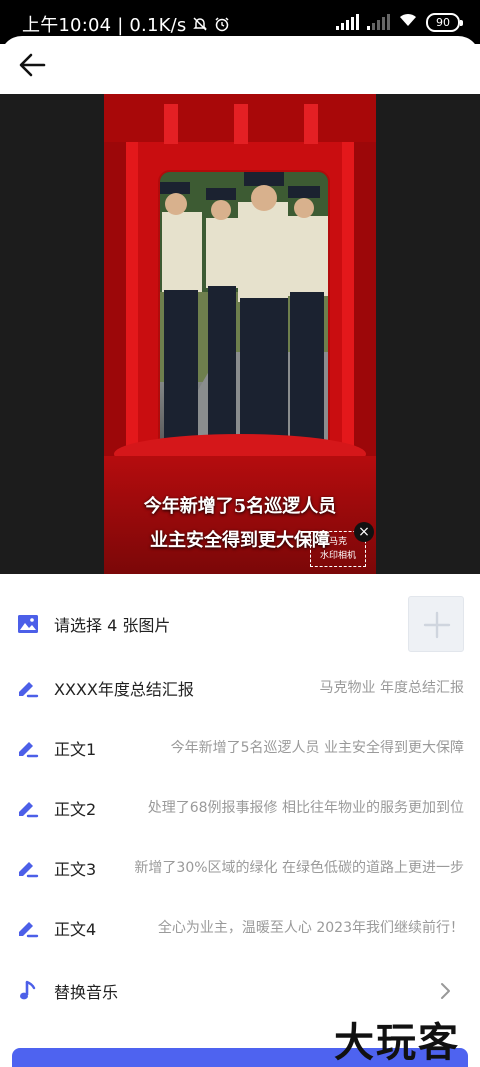  What do you see at coordinates (408, 22) in the screenshot?
I see `wifi-icon` at bounding box center [408, 22].